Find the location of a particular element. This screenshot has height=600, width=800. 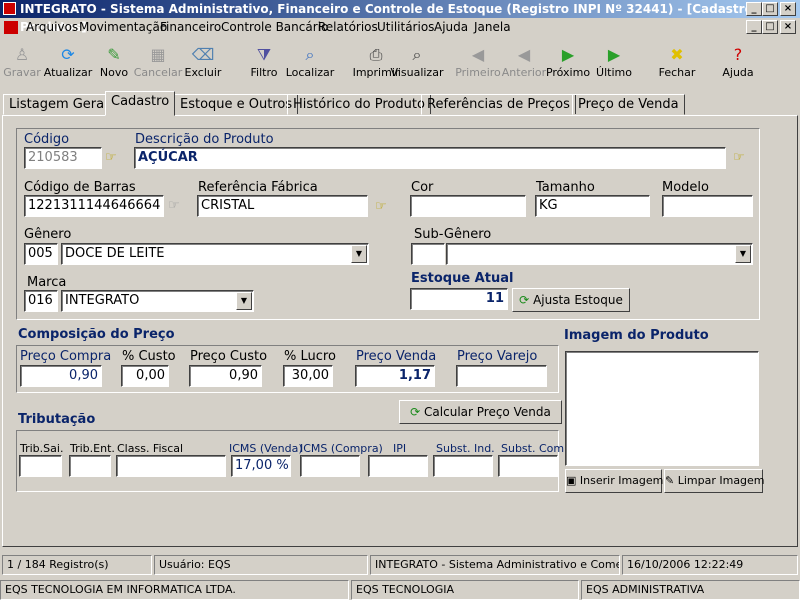

genero-label: Gênero is located at coordinates (48, 234).